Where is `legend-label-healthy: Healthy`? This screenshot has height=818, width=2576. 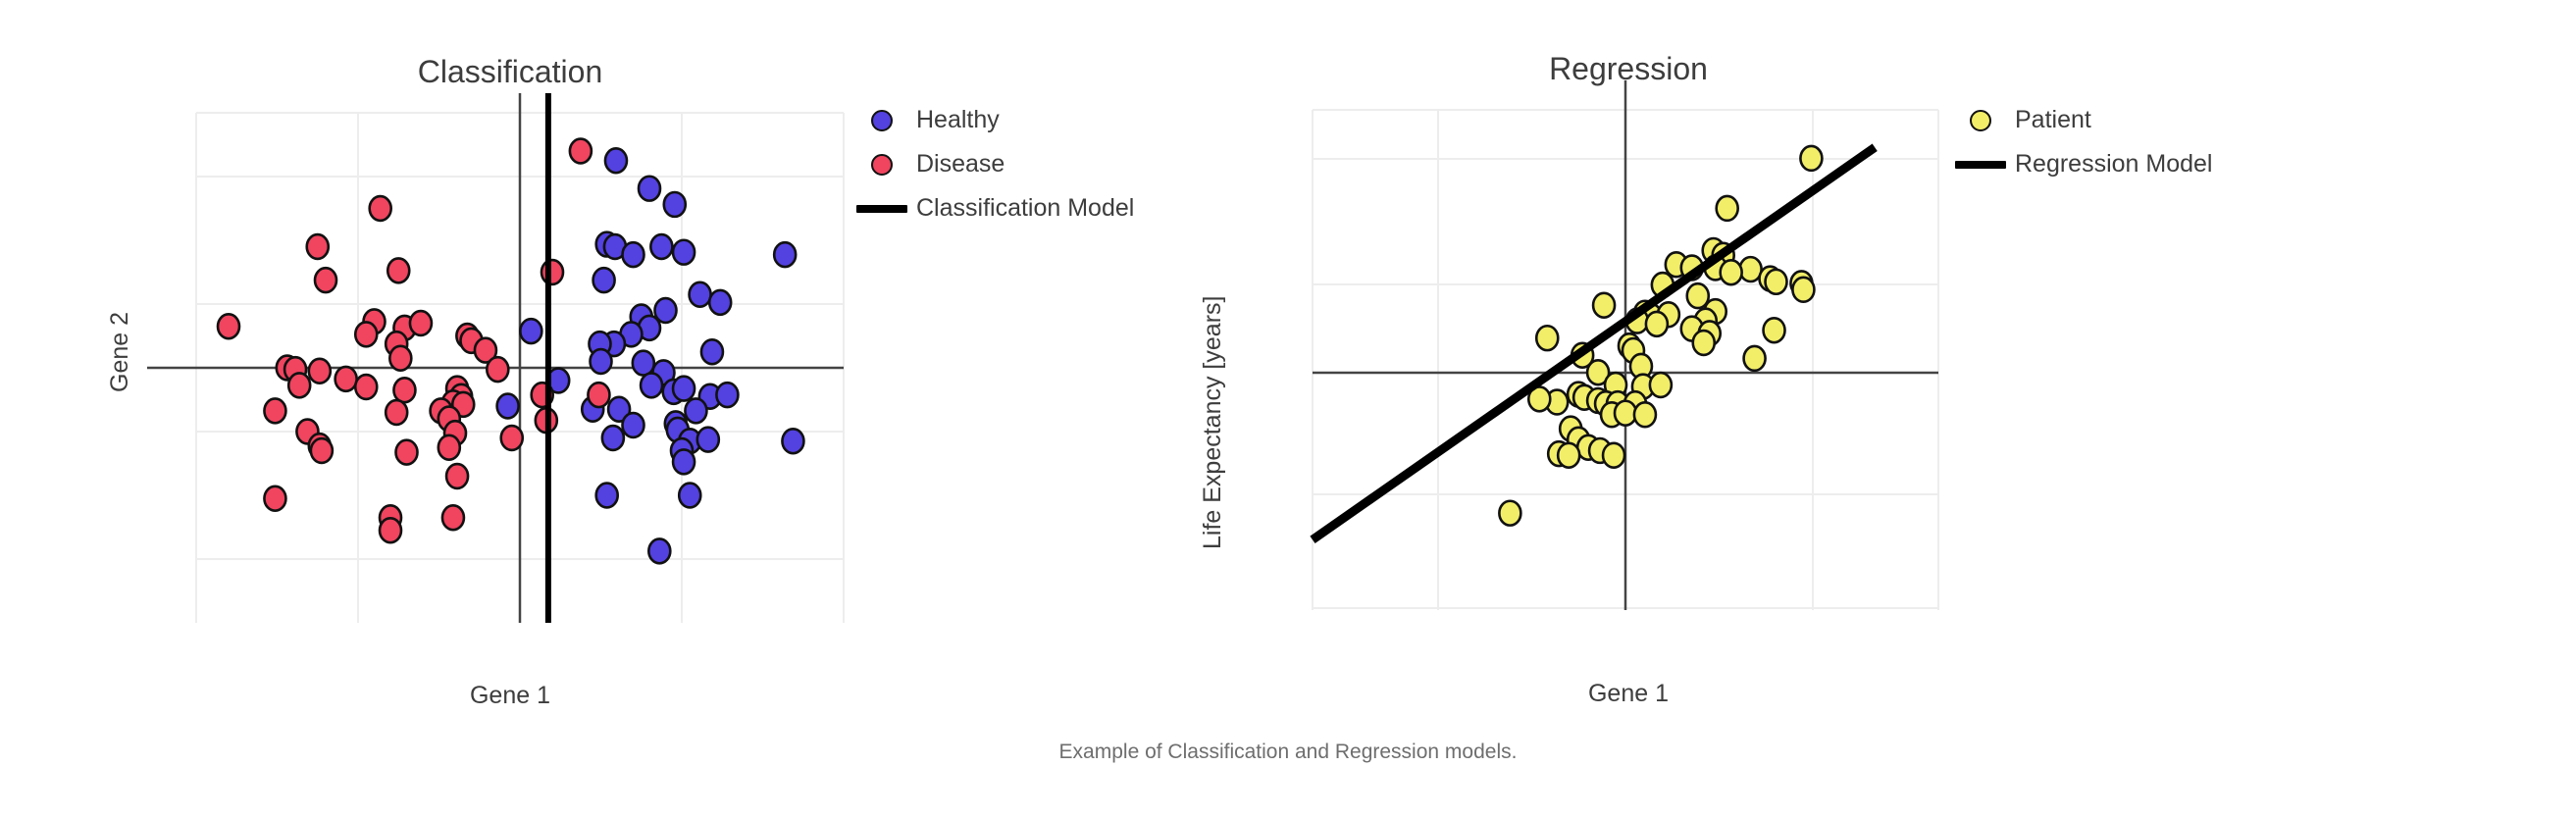
legend-label-healthy: Healthy is located at coordinates (958, 120).